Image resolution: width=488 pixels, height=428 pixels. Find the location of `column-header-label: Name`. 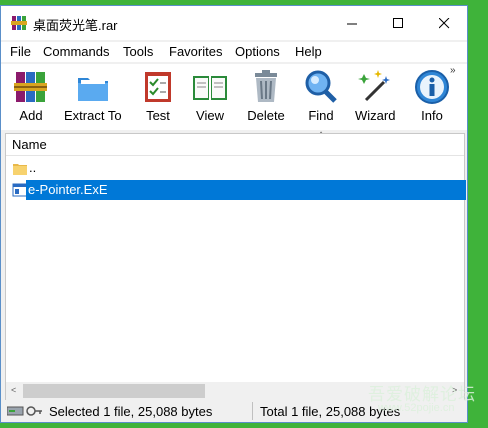

column-header-label: Name is located at coordinates (29, 144).